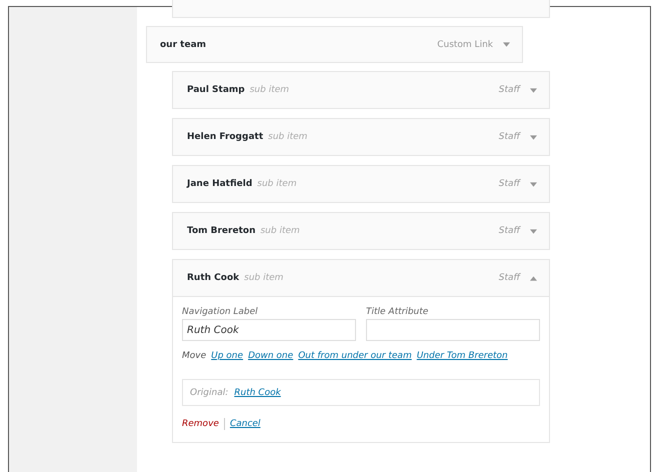  I want to click on move-link: Down one, so click(271, 356).